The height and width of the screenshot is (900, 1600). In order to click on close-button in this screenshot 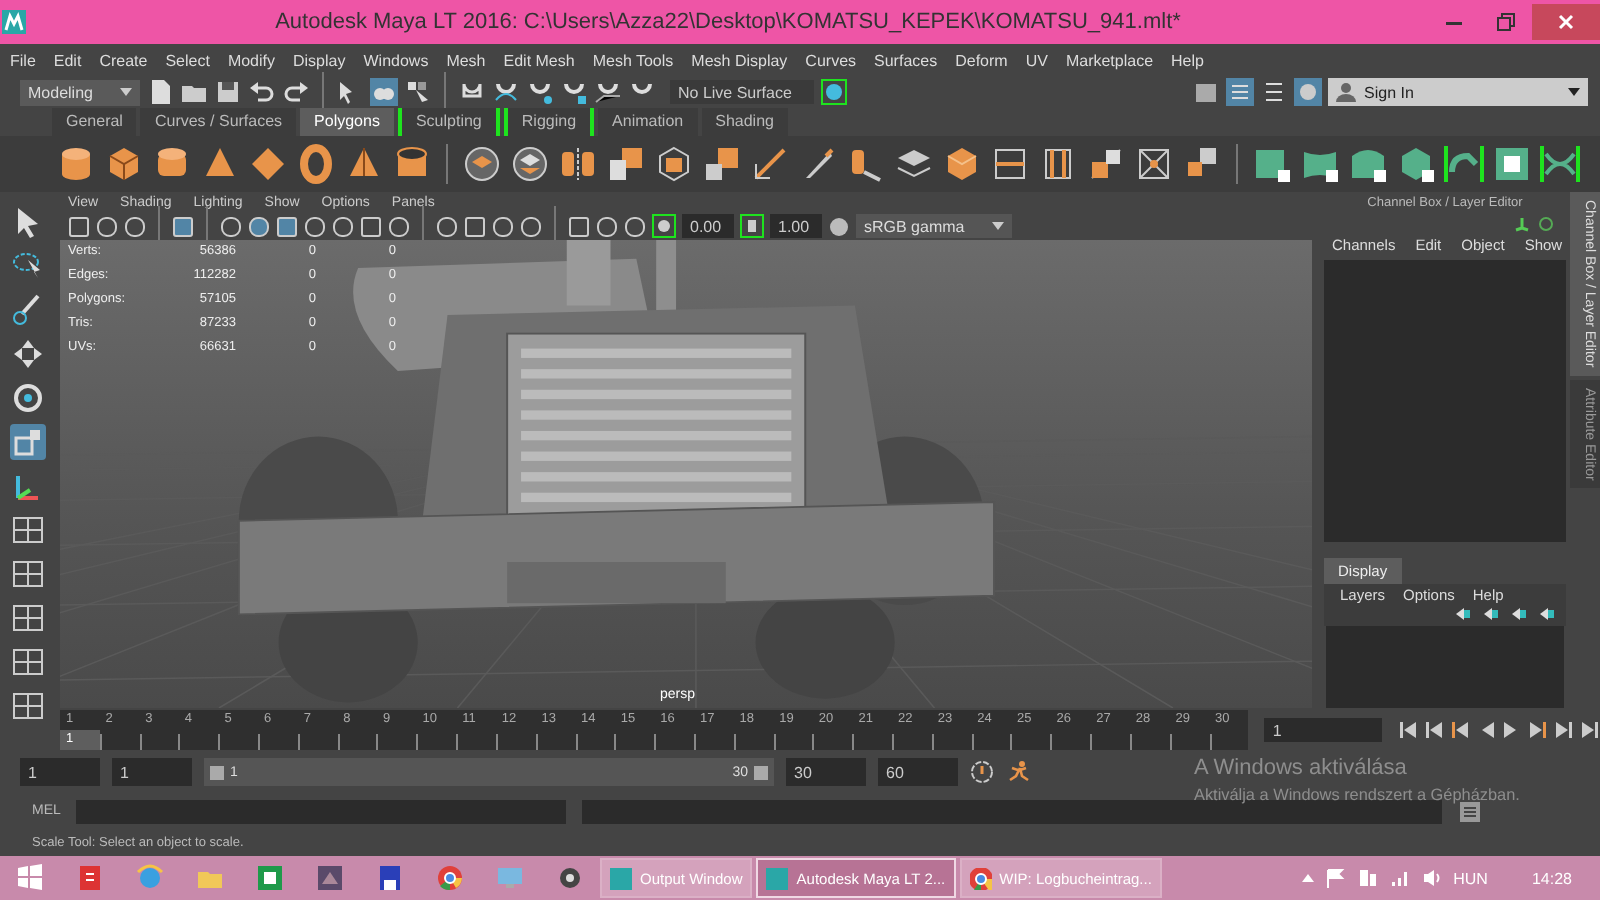, I will do `click(1566, 22)`.